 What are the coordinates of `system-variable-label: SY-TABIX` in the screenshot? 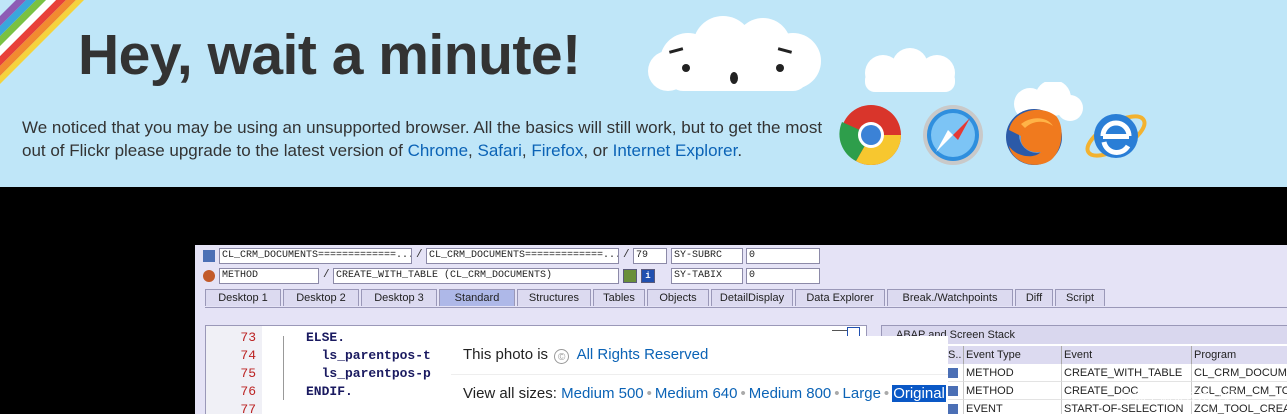 It's located at (707, 276).